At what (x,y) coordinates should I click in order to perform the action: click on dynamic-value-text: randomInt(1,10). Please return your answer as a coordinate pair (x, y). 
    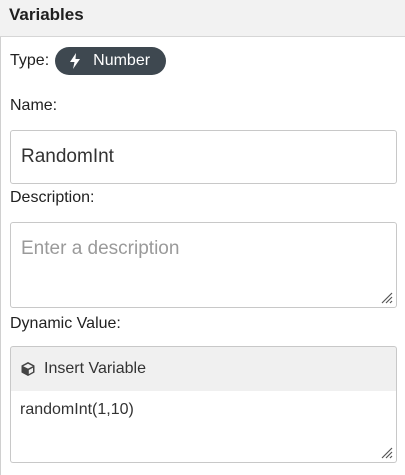
    Looking at the image, I should click on (77, 409).